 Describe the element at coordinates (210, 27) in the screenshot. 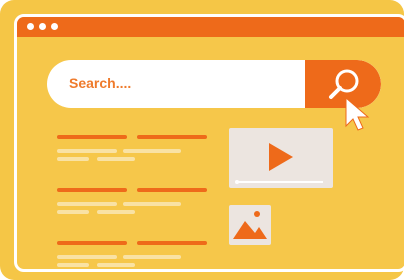

I see `title-bar` at that location.